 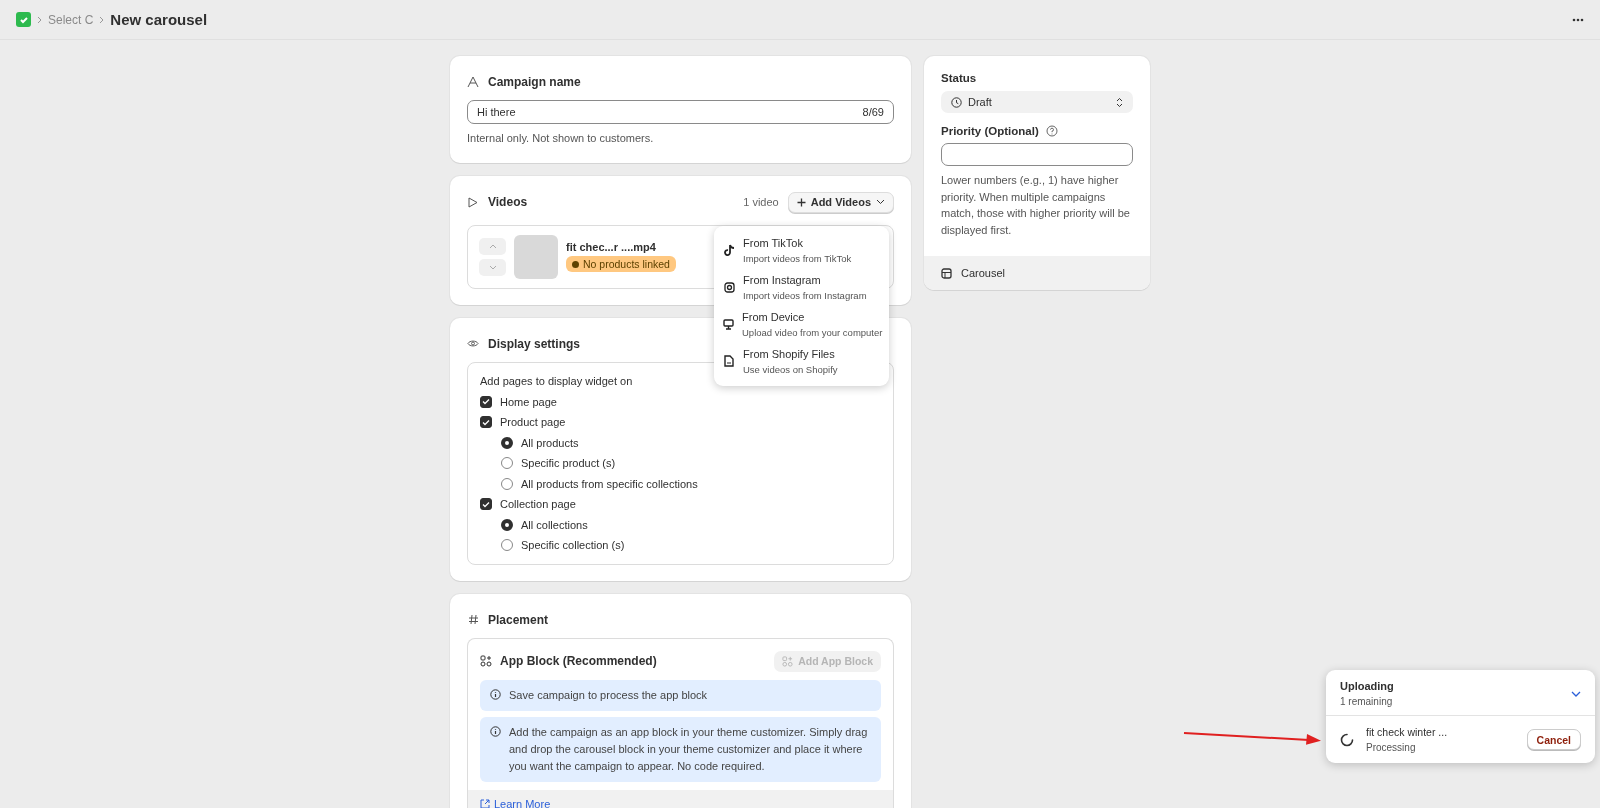 What do you see at coordinates (473, 202) in the screenshot?
I see `play-icon` at bounding box center [473, 202].